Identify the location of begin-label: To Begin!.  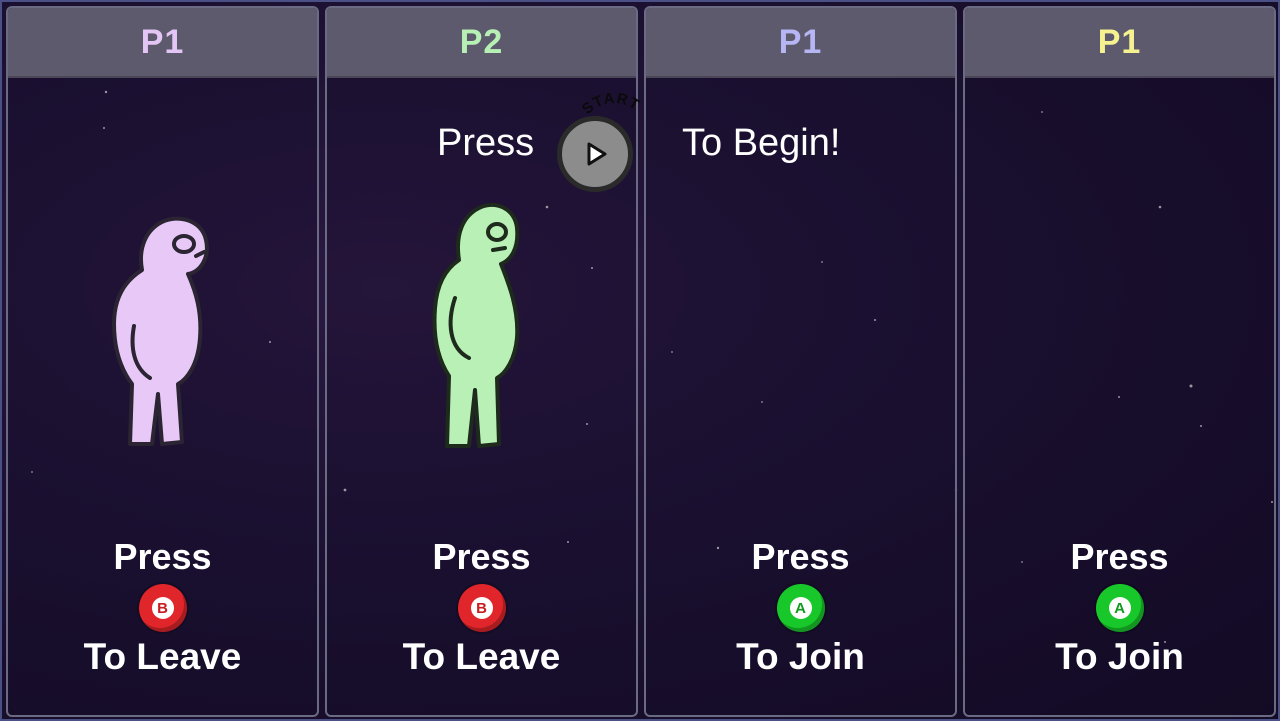
(761, 143).